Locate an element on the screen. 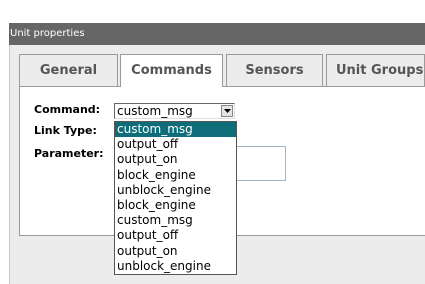 This screenshot has width=425, height=284. dropdown-arrow-button is located at coordinates (227, 111).